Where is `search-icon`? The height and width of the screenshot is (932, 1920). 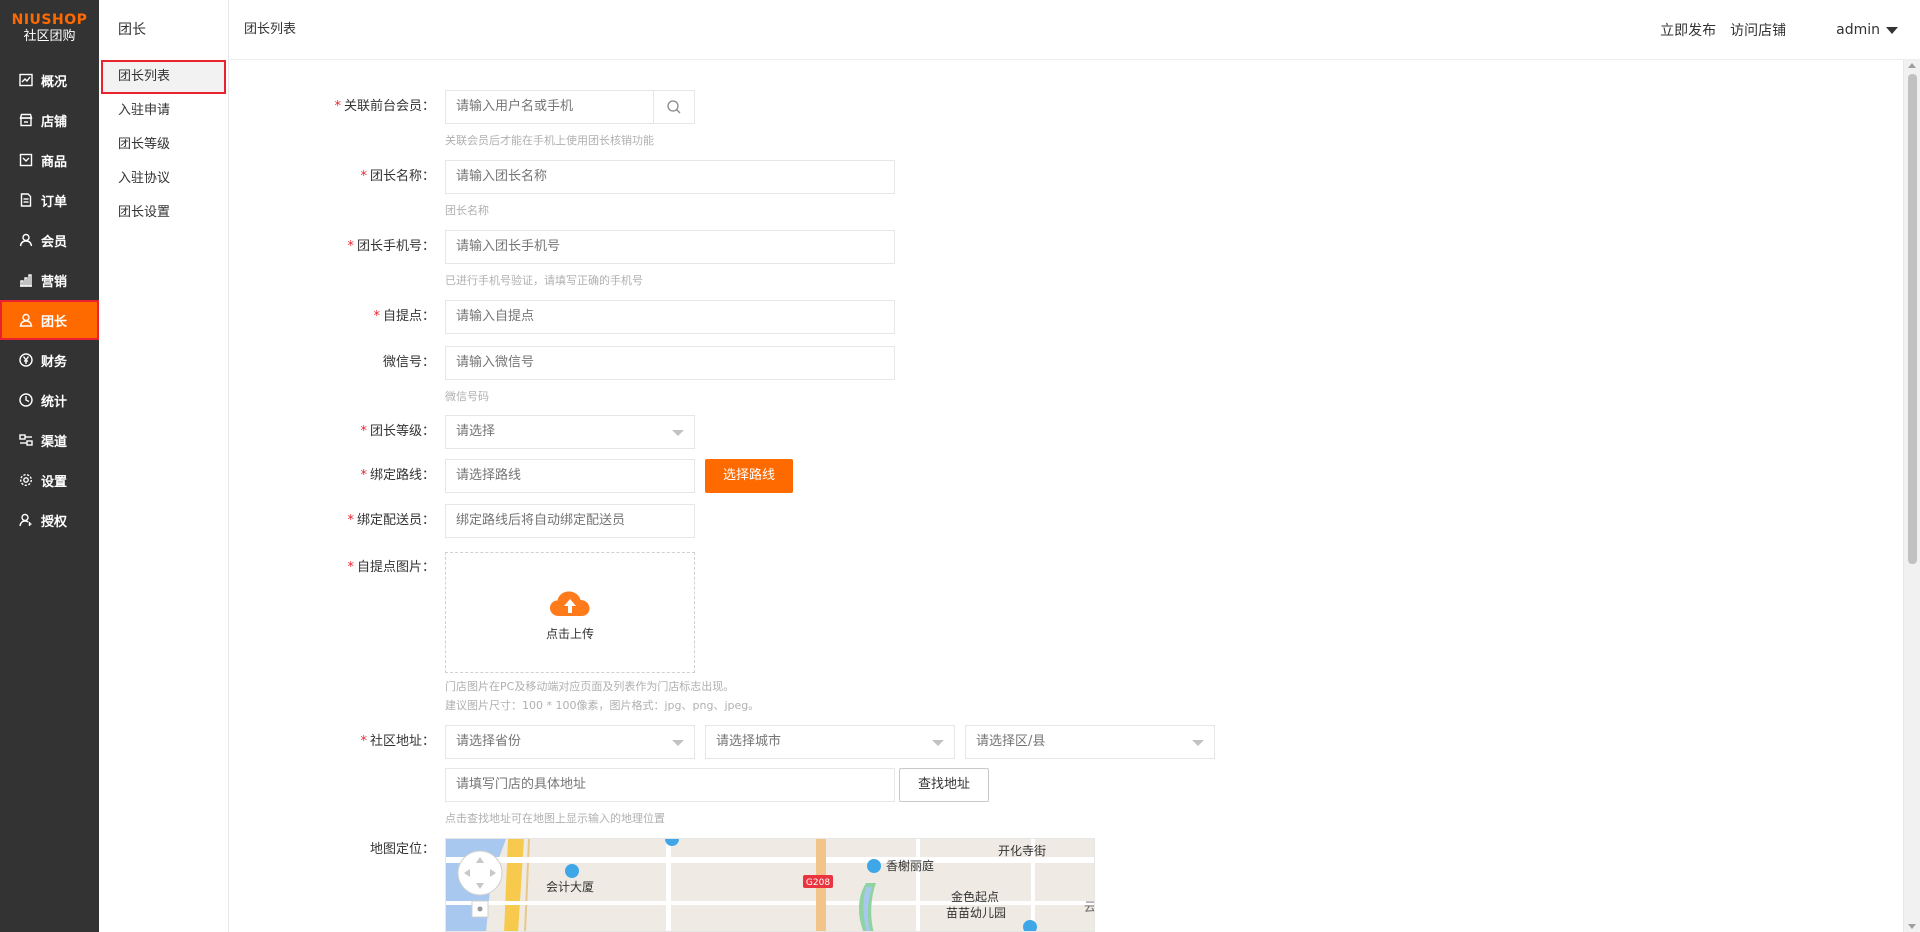
search-icon is located at coordinates (674, 107).